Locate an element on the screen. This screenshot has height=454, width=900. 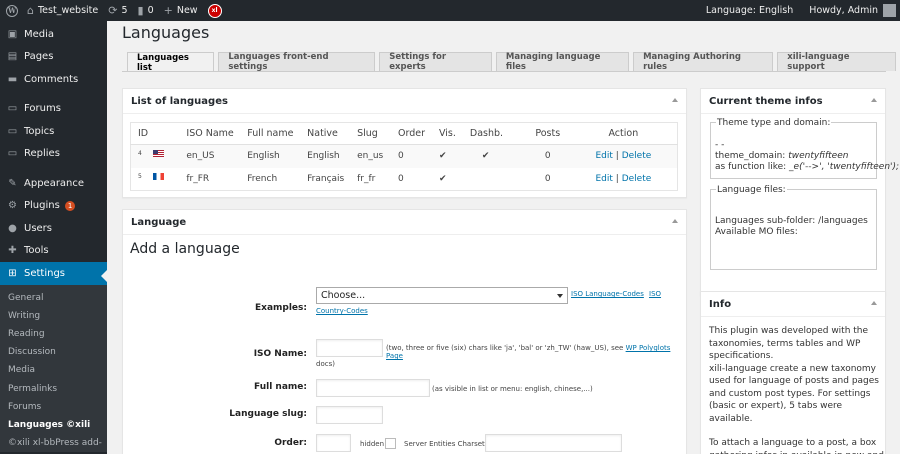
tab-managing-language-files: Managing language files is located at coordinates (562, 62).